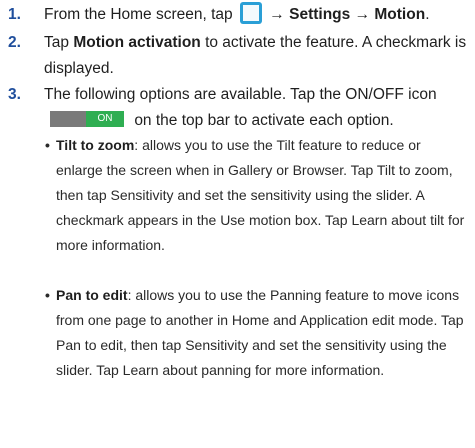  Describe the element at coordinates (320, 14) in the screenshot. I see `settings-label: Settings` at that location.